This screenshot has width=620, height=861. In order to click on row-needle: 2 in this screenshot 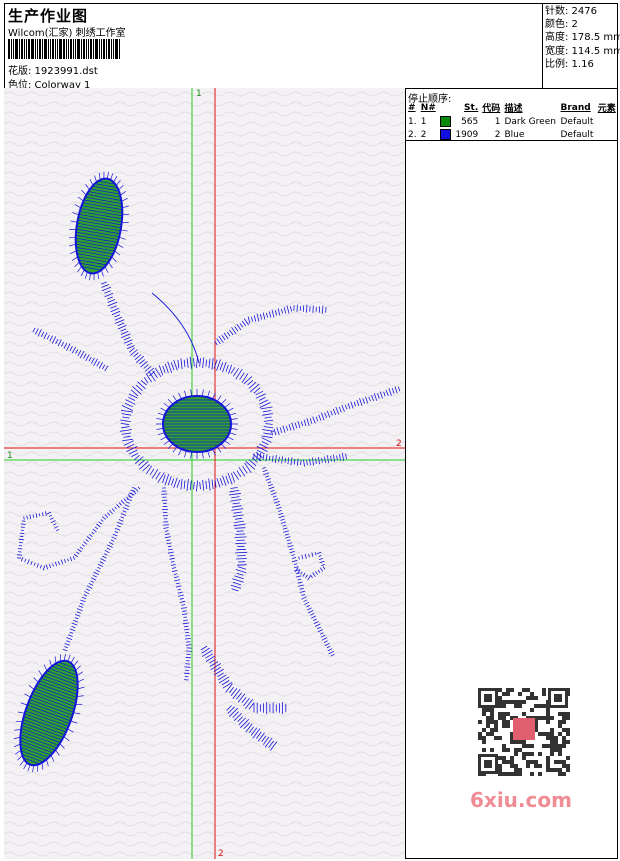, I will do `click(423, 134)`.